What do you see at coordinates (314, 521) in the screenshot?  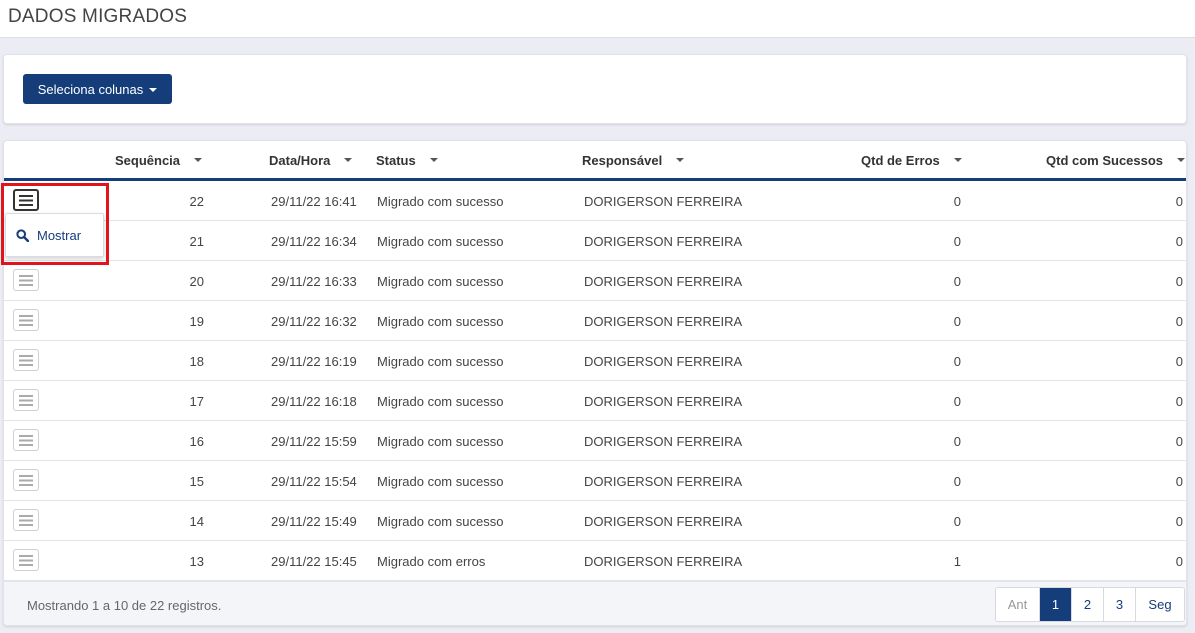 I see `cell-data-hora: 29/11/22 15:49` at bounding box center [314, 521].